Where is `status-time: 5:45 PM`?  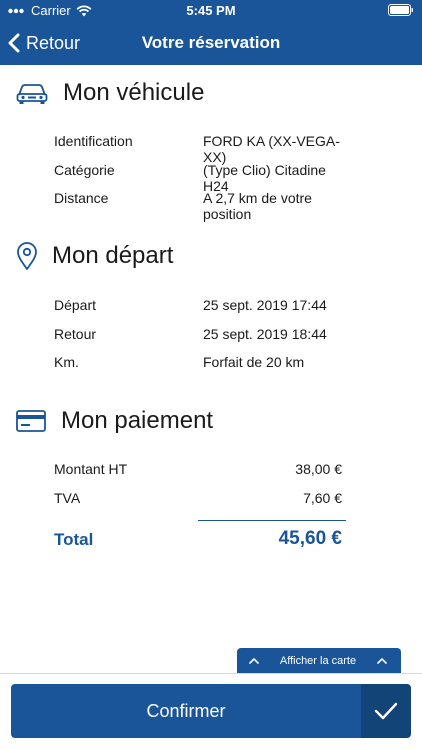 status-time: 5:45 PM is located at coordinates (211, 10).